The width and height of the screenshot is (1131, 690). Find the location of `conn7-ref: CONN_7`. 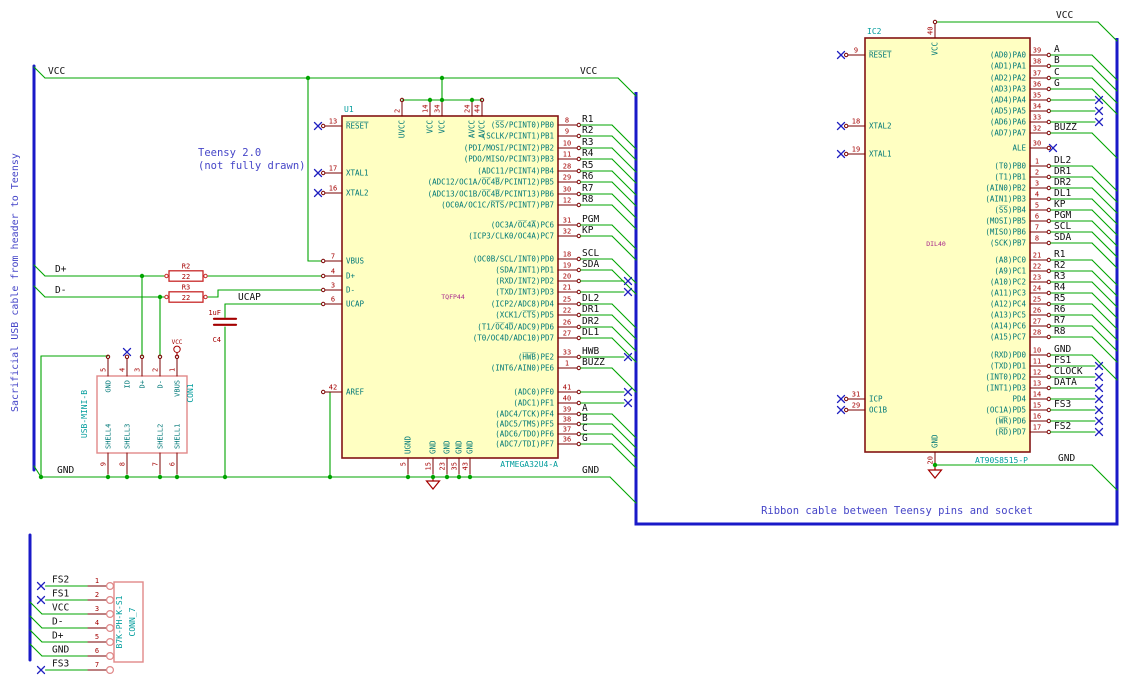

conn7-ref: CONN_7 is located at coordinates (132, 621).